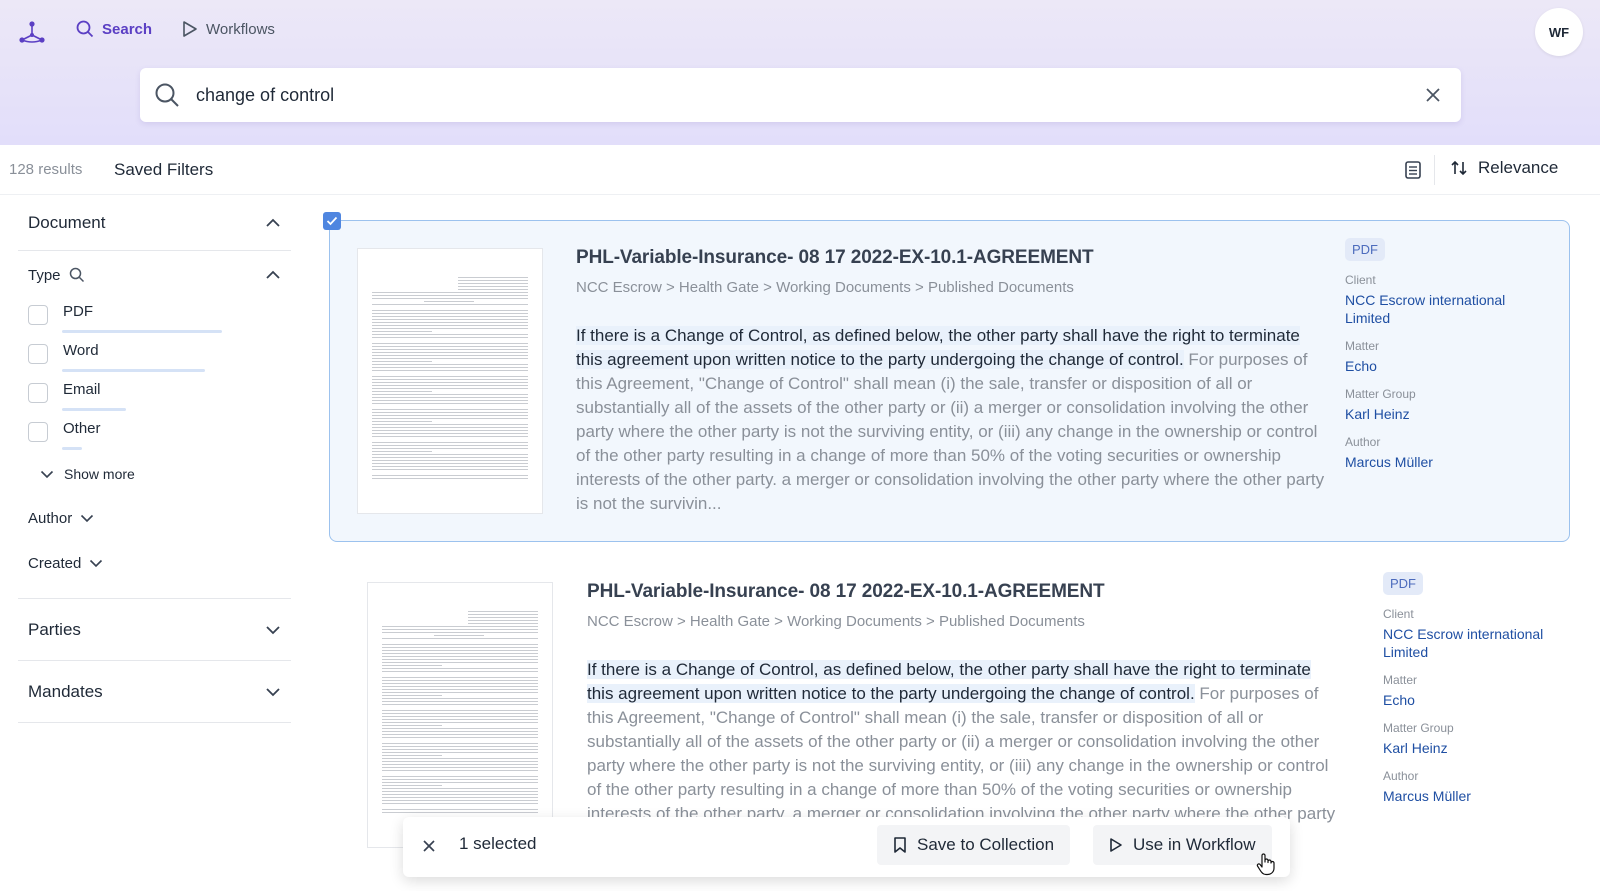 Image resolution: width=1600 pixels, height=891 pixels. I want to click on saved-filters-button: Saved Filters, so click(163, 170).